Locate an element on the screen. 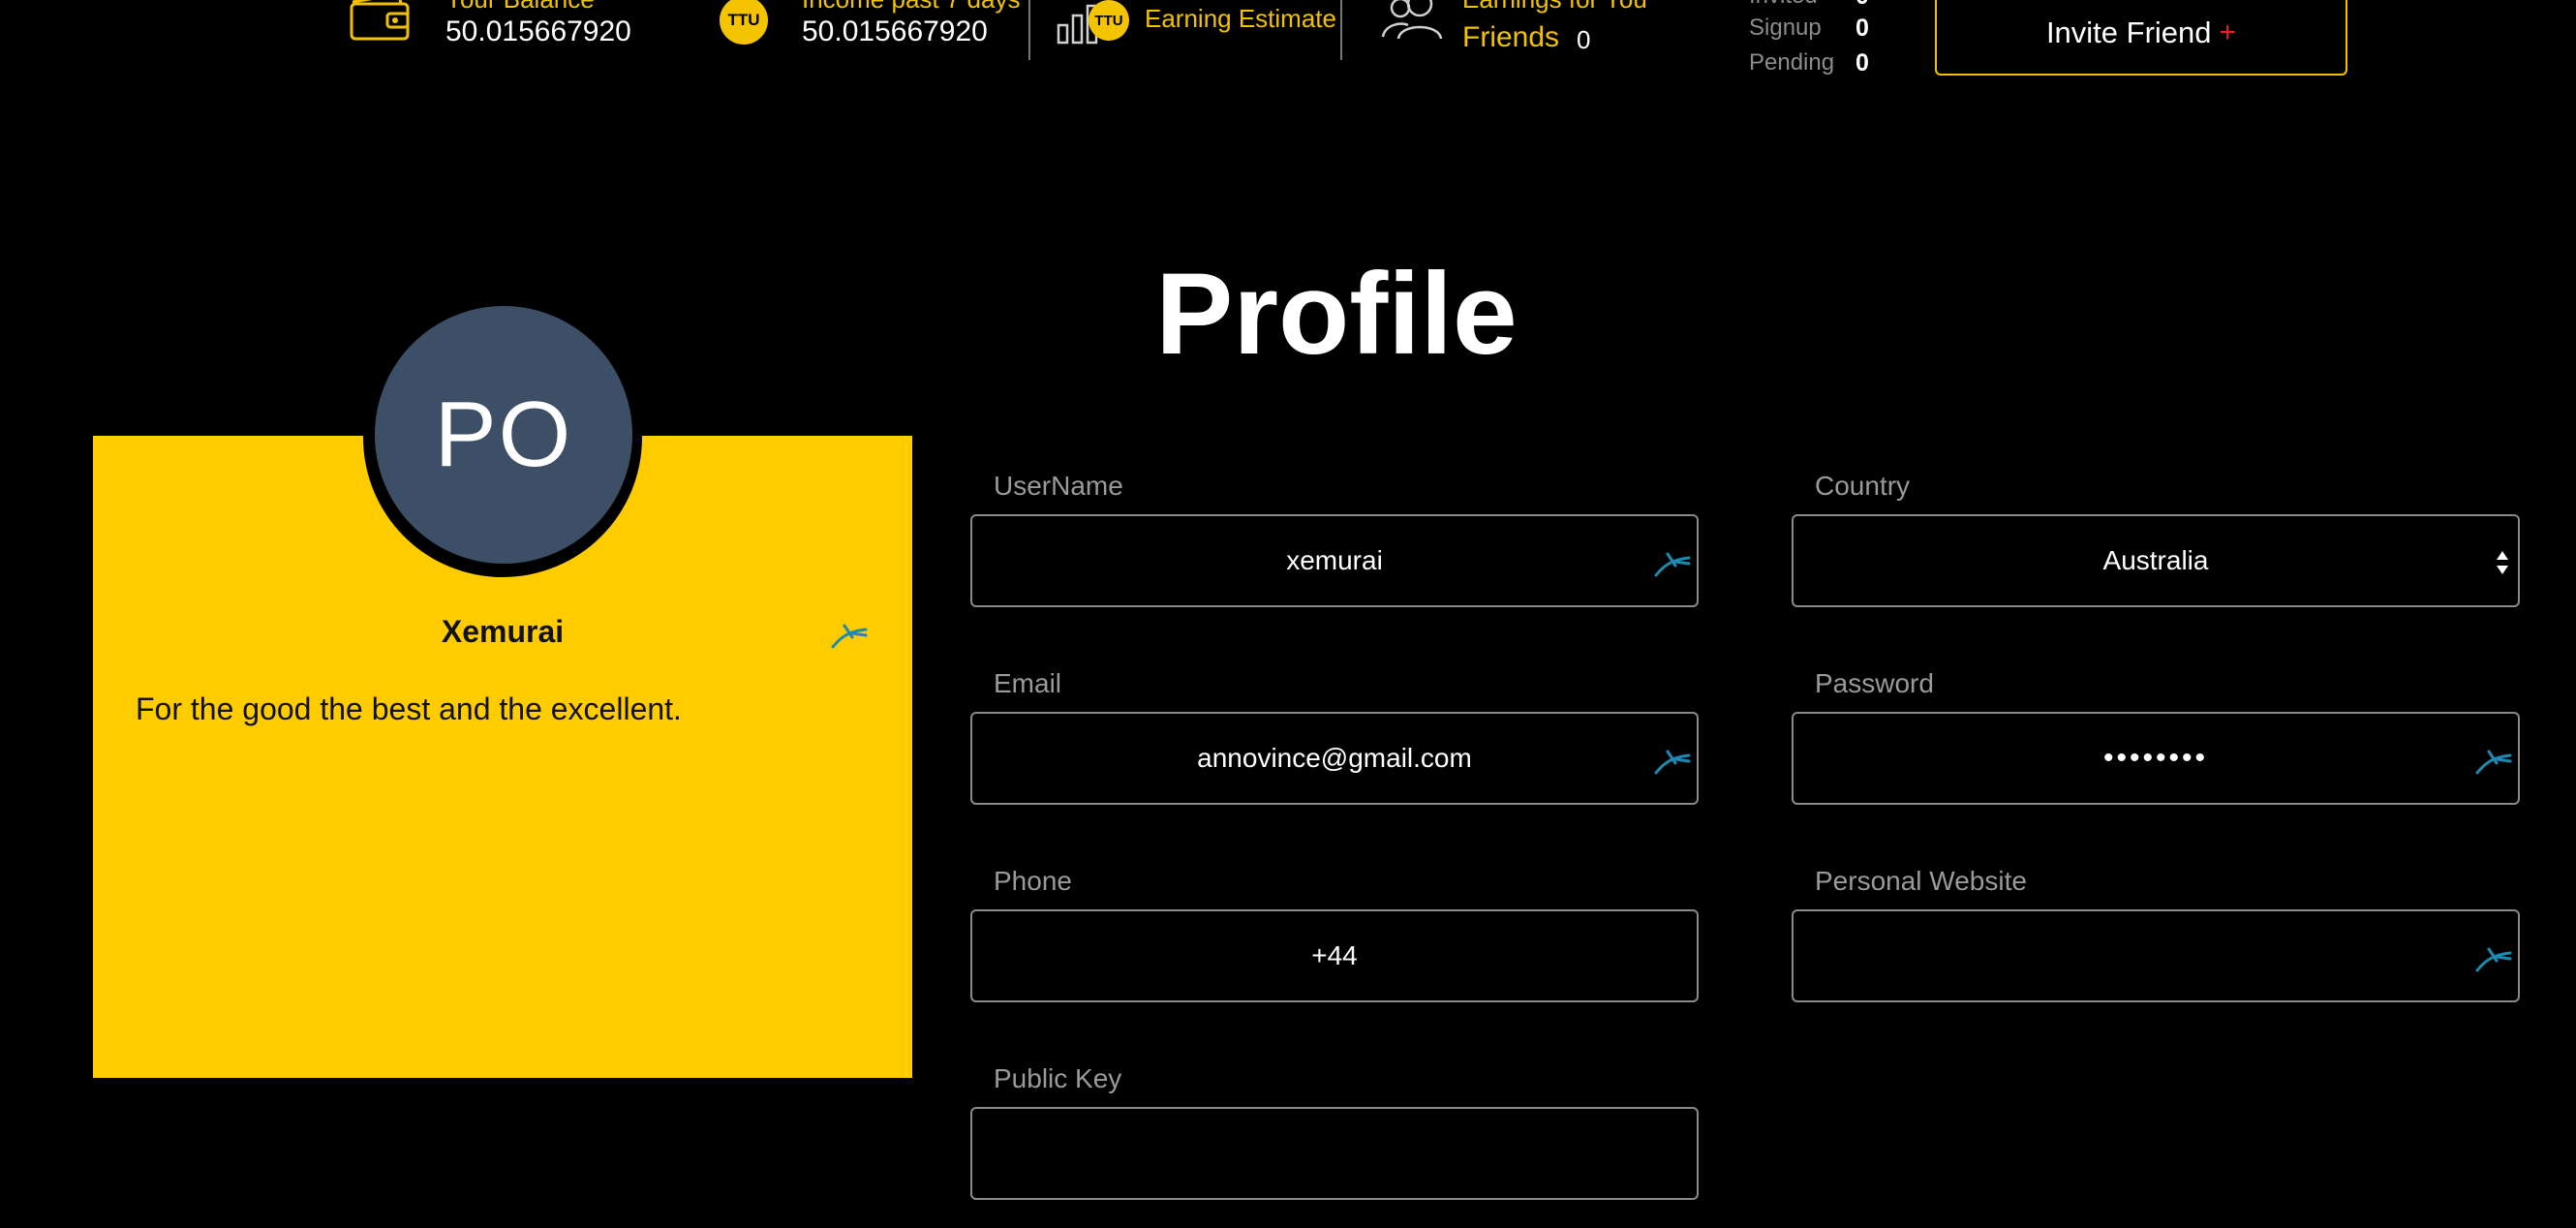 The width and height of the screenshot is (2576, 1228). signup-label: Signup is located at coordinates (1785, 28).